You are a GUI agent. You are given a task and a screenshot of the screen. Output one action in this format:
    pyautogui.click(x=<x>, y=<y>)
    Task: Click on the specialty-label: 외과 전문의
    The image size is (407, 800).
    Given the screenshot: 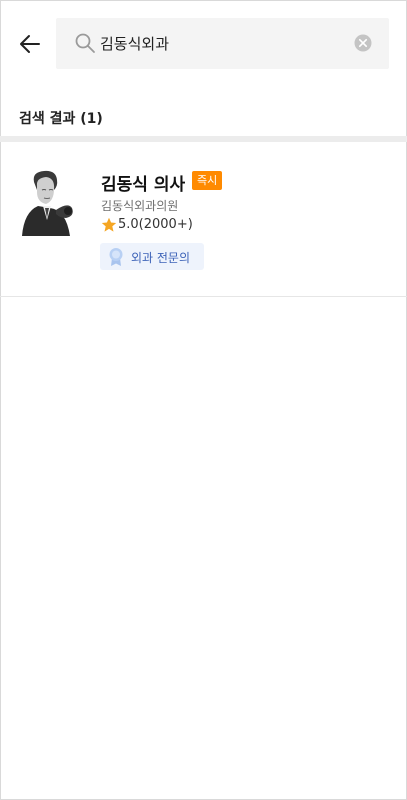 What is the action you would take?
    pyautogui.click(x=161, y=258)
    